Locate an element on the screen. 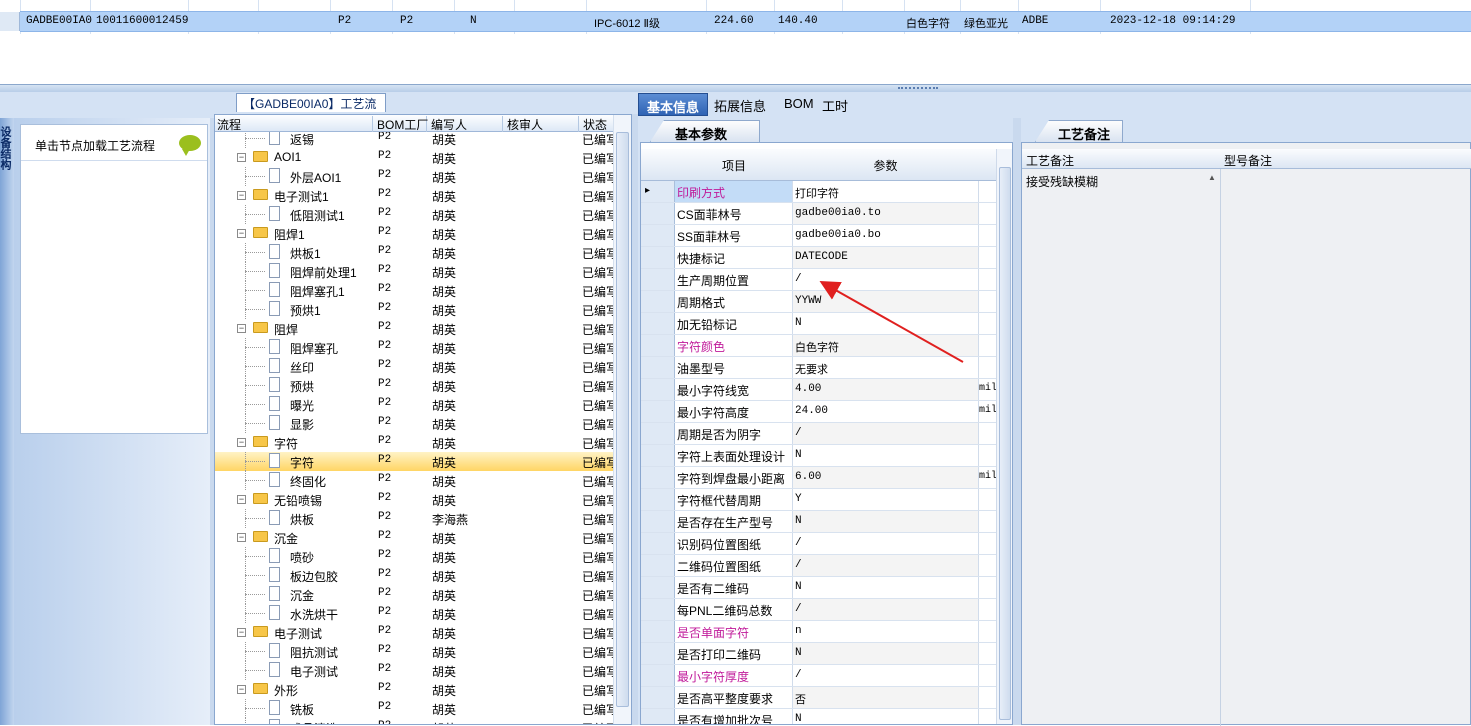  param-row: CS面菲林号 gadbe00ia0.to is located at coordinates (818, 214).